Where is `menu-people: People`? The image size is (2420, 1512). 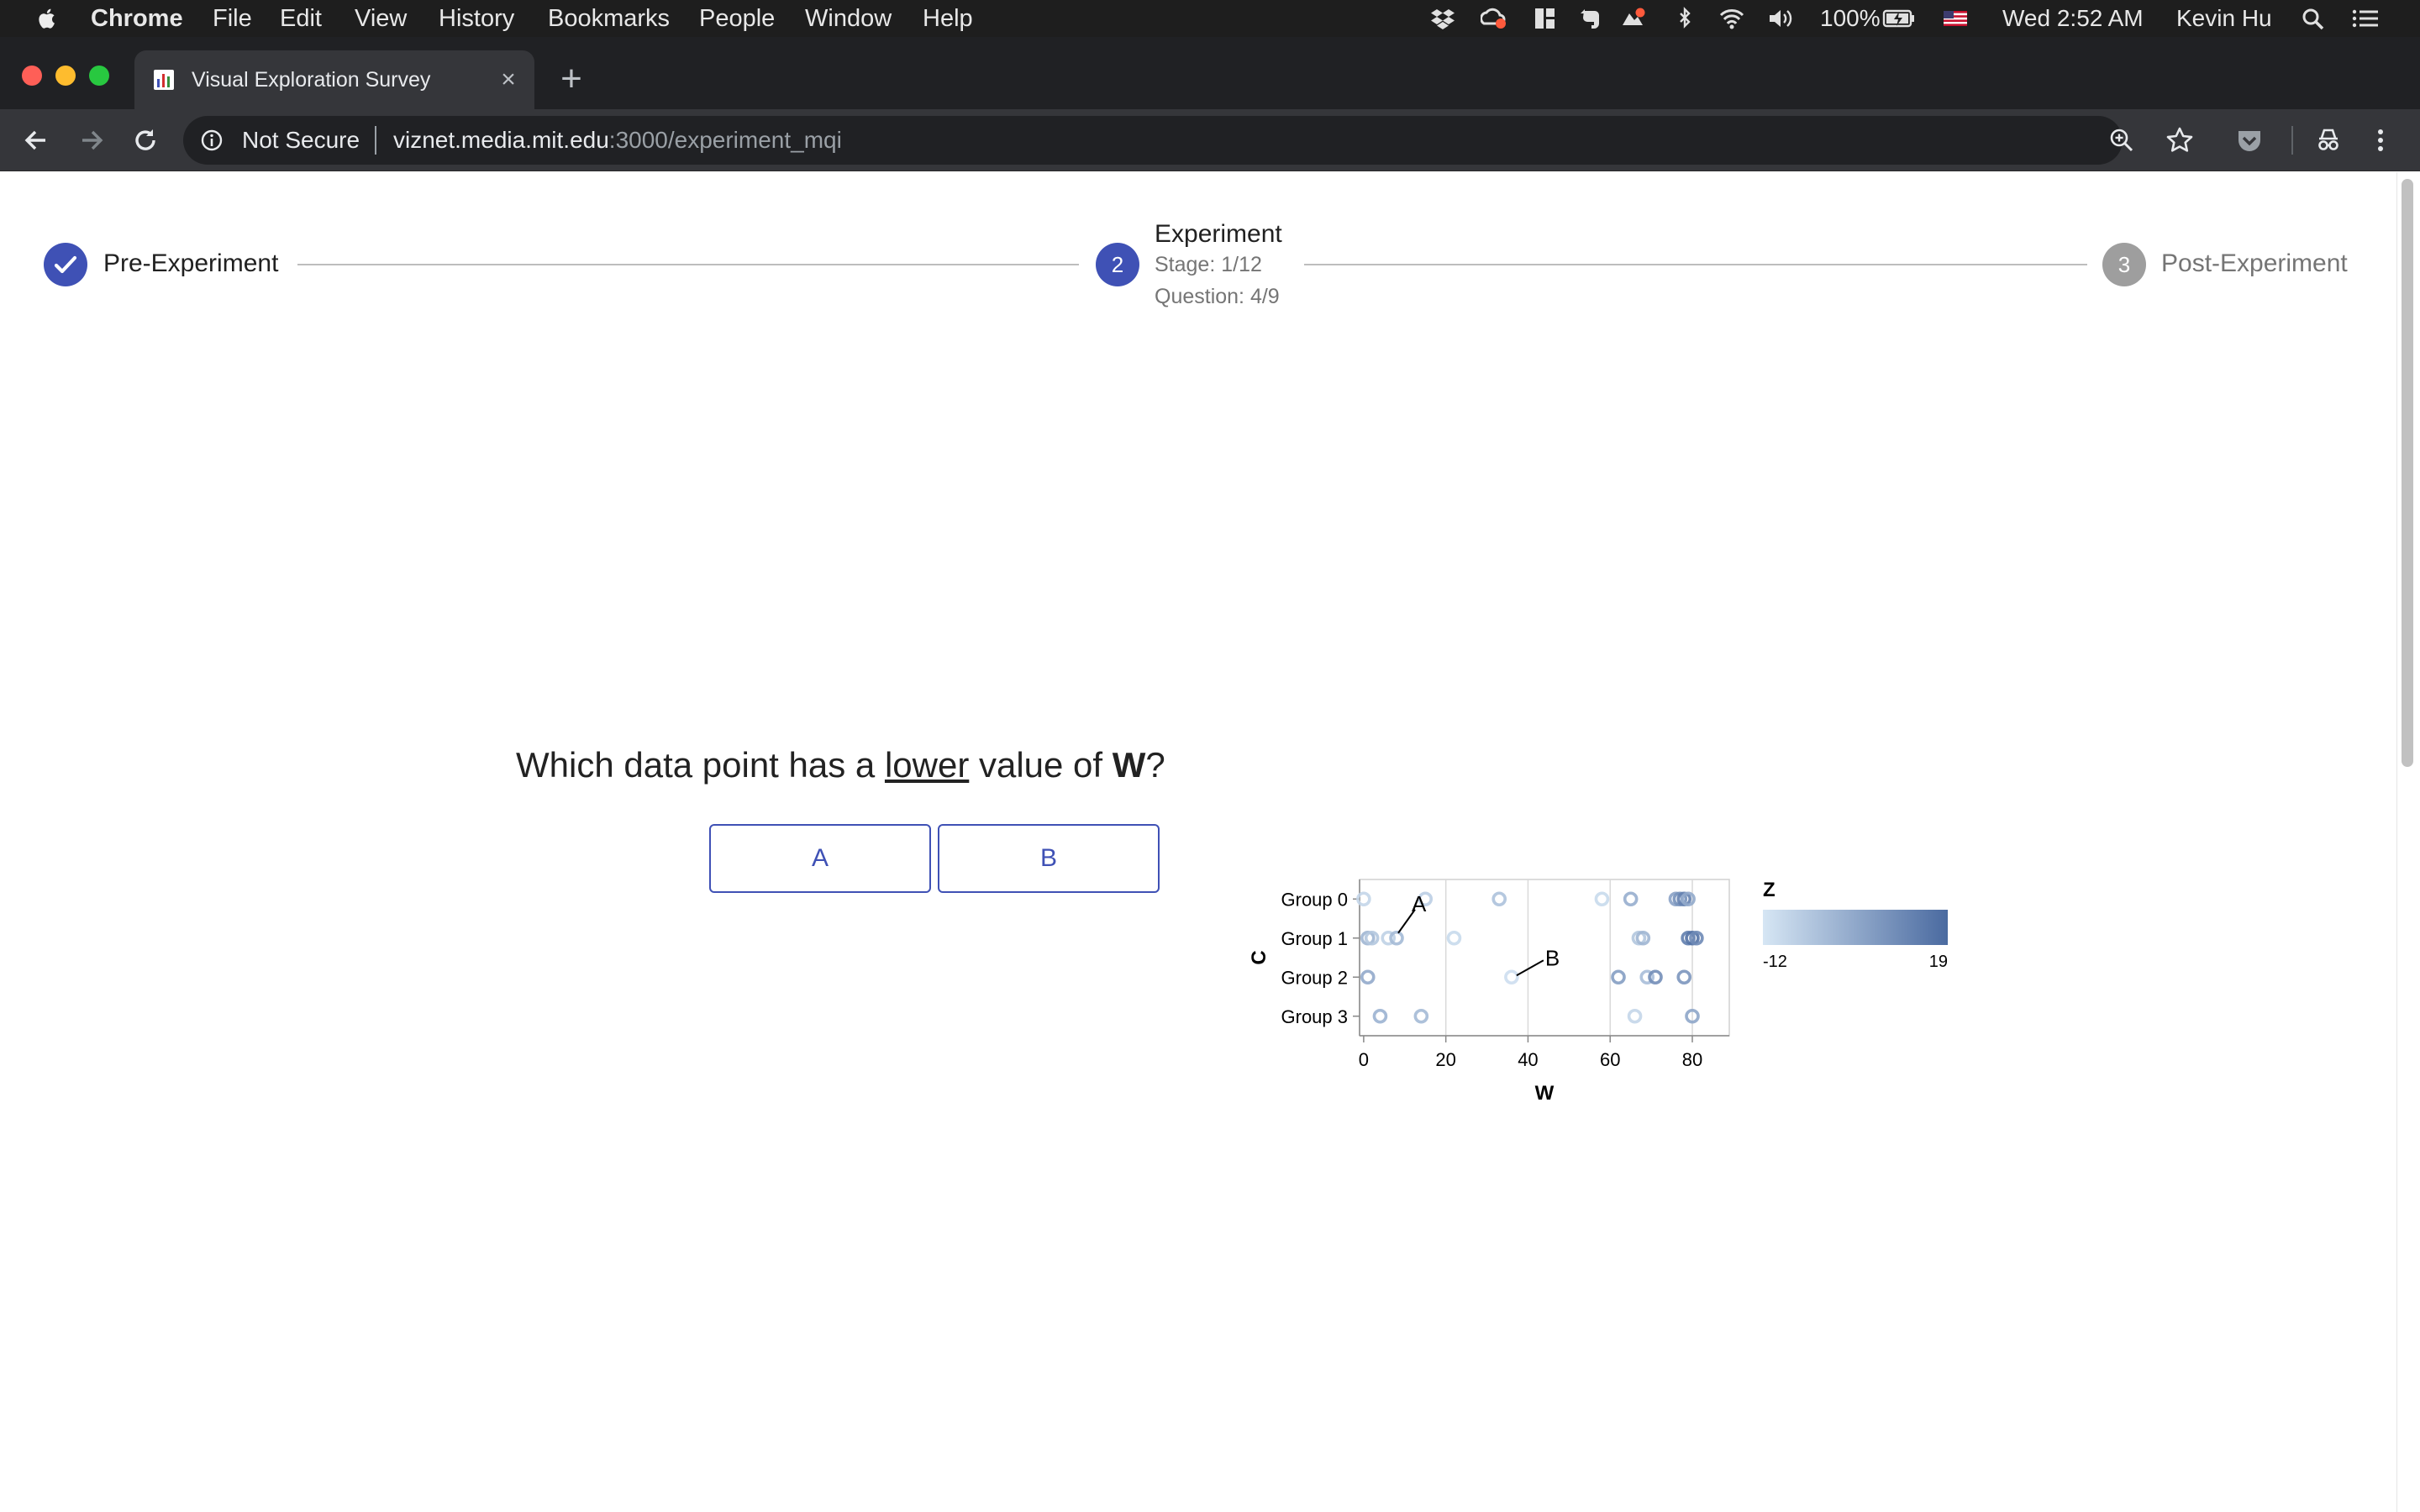 menu-people: People is located at coordinates (737, 18).